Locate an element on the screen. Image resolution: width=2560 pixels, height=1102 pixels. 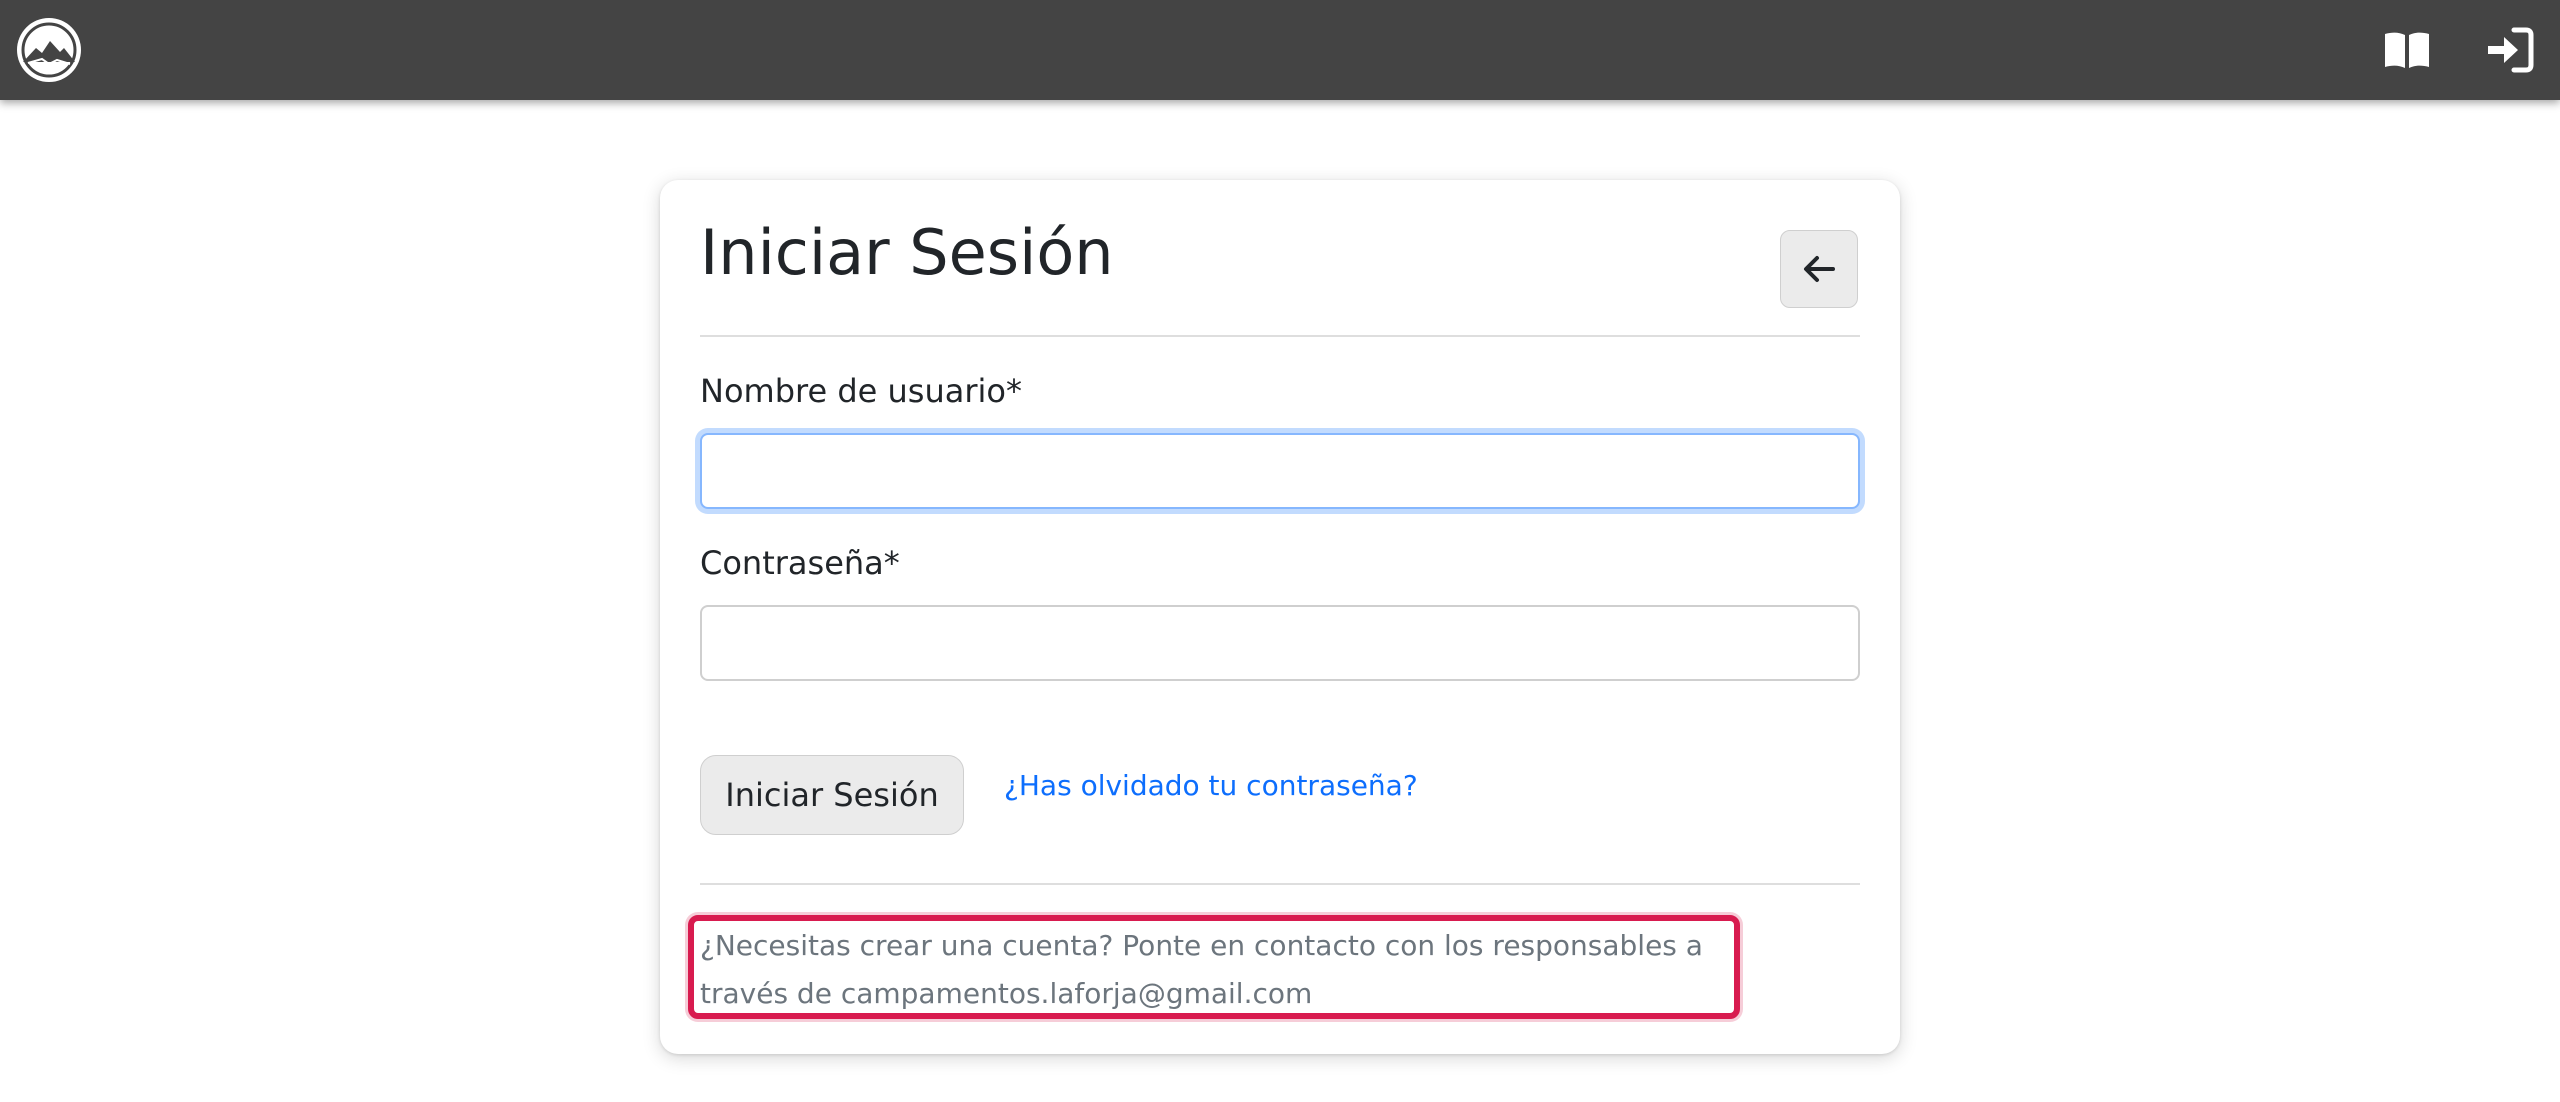
password-input is located at coordinates (1280, 643).